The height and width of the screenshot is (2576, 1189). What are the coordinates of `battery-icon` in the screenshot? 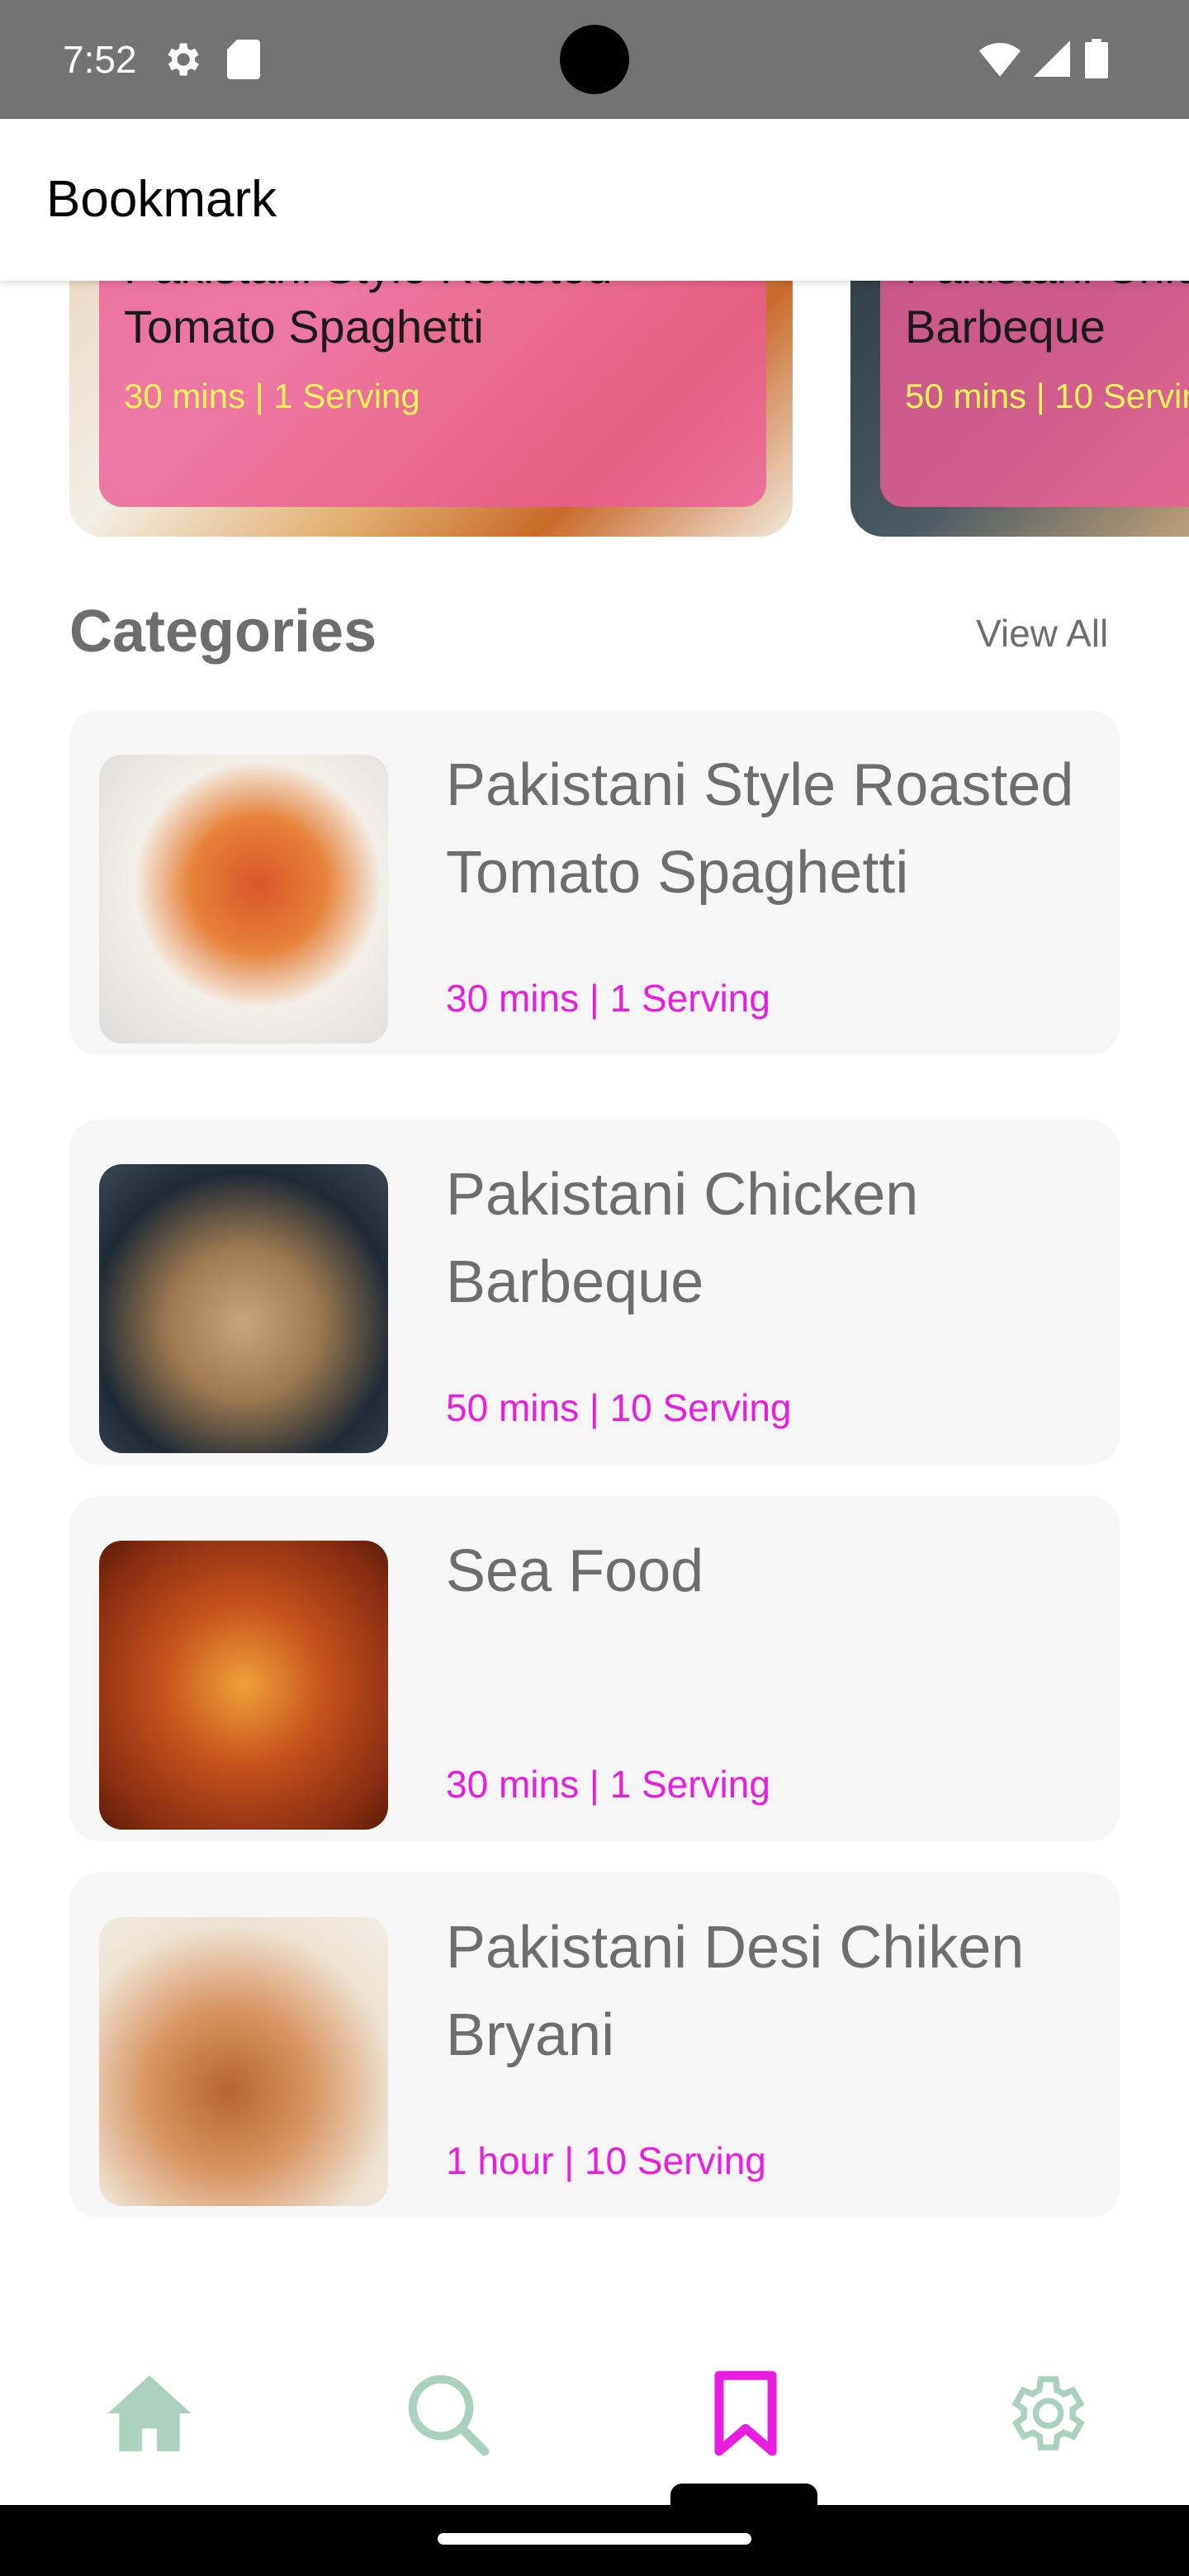 It's located at (1096, 58).